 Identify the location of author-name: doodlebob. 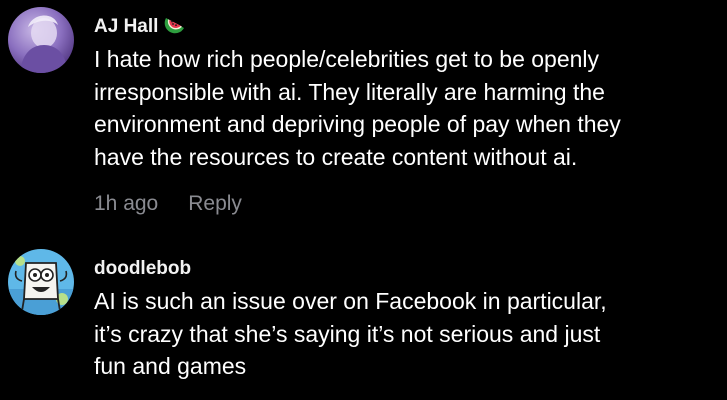
(142, 268).